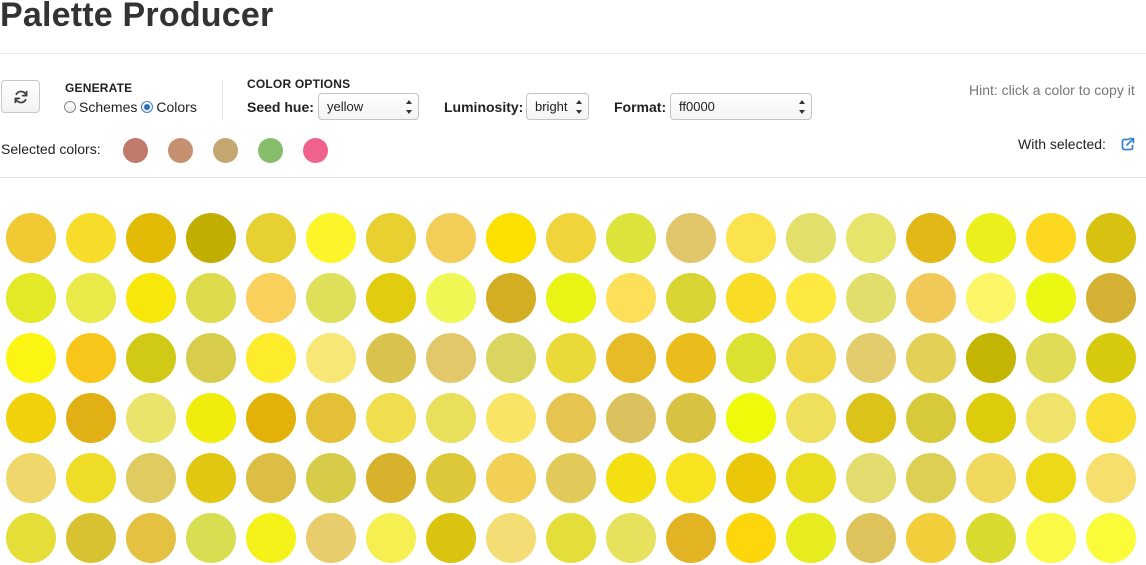  I want to click on refresh-button, so click(20, 96).